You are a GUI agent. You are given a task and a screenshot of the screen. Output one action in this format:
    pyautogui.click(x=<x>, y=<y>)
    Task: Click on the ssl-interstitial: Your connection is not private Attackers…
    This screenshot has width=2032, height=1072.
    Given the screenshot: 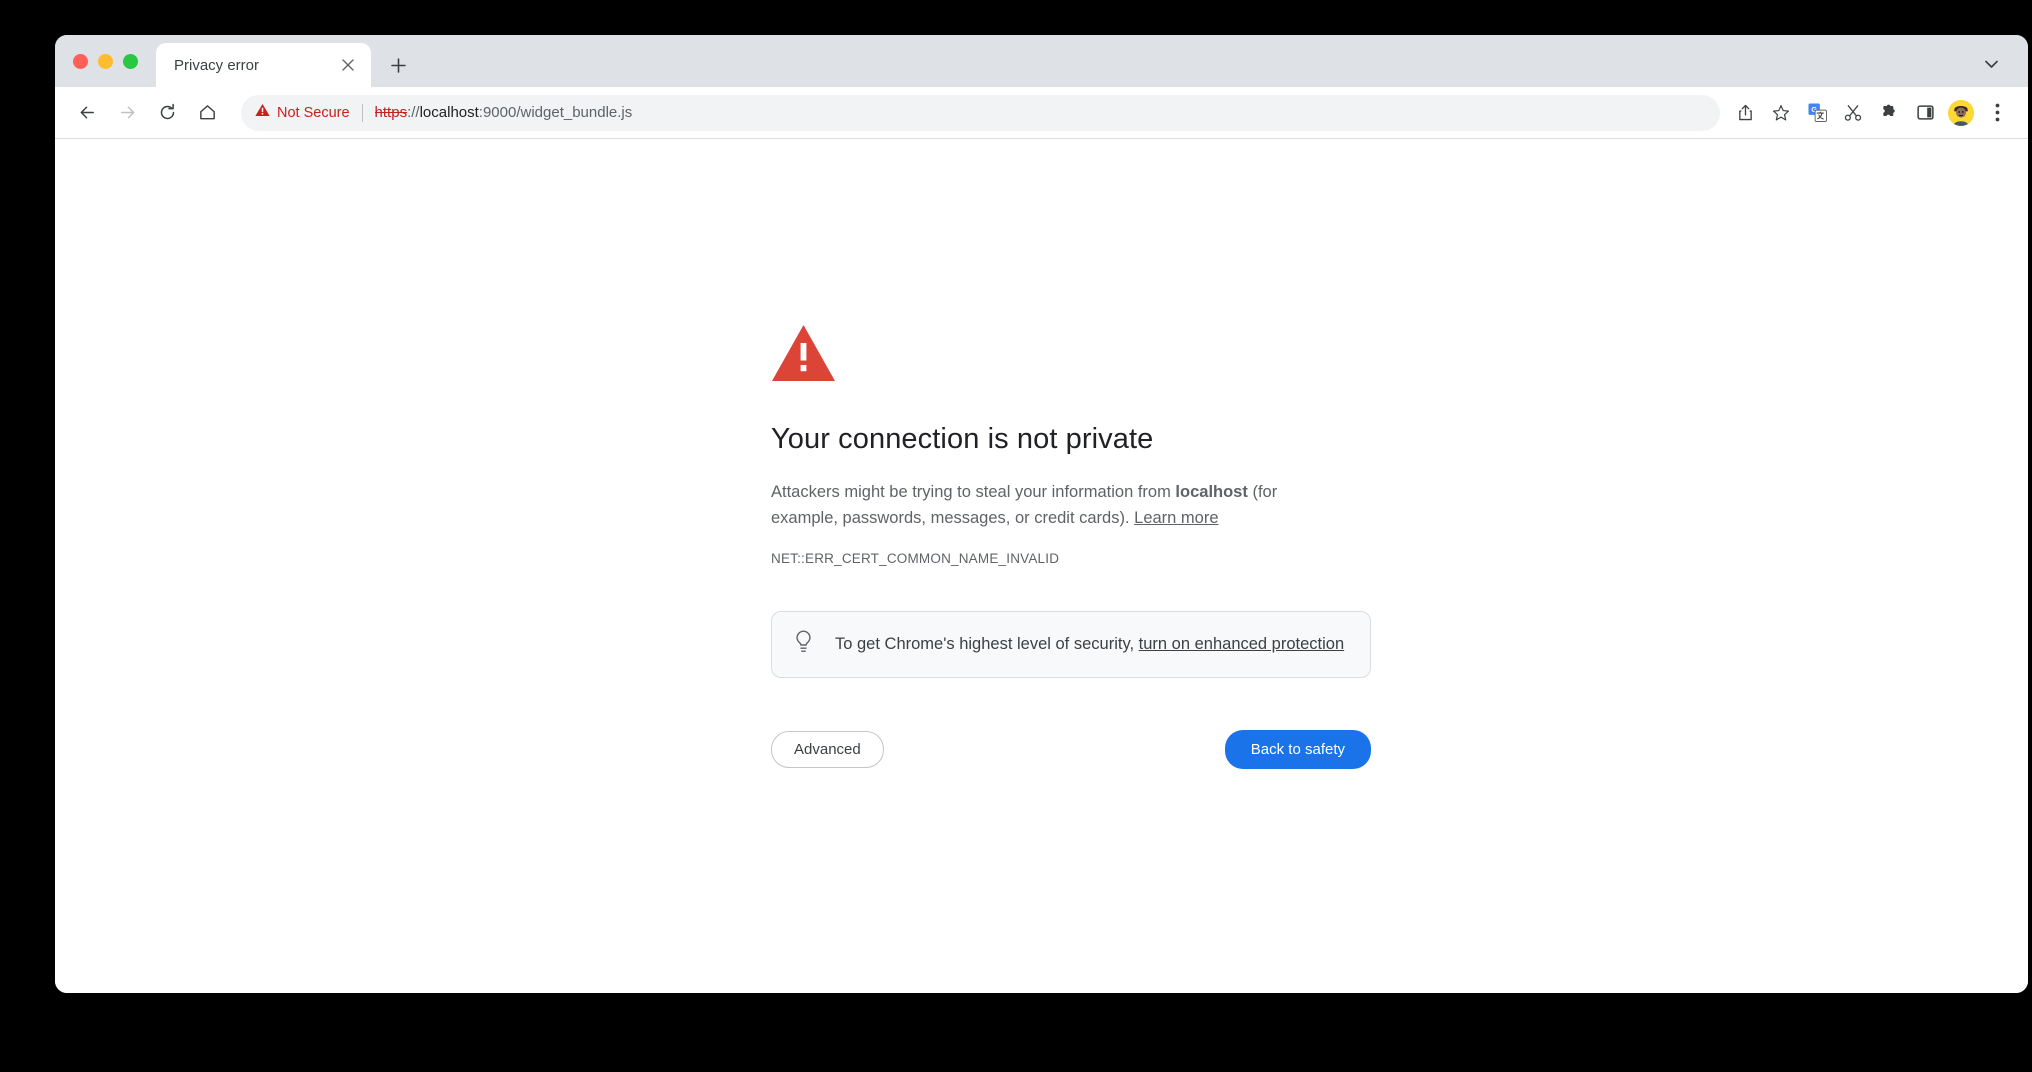 What is the action you would take?
    pyautogui.click(x=1071, y=547)
    